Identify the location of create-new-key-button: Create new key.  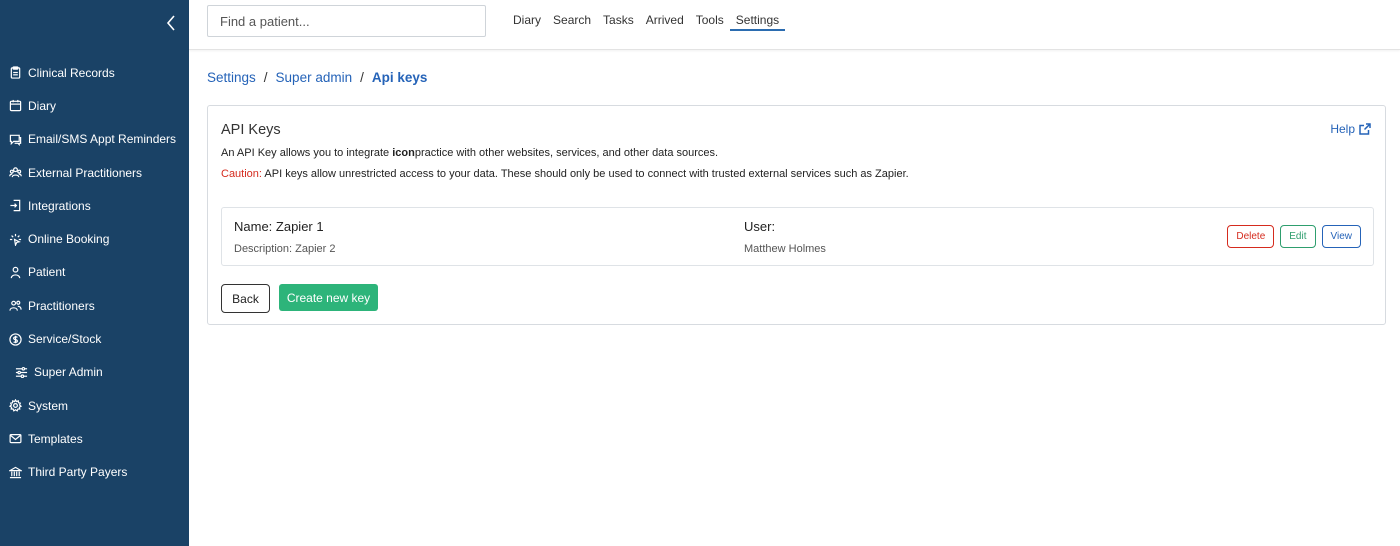
(328, 297).